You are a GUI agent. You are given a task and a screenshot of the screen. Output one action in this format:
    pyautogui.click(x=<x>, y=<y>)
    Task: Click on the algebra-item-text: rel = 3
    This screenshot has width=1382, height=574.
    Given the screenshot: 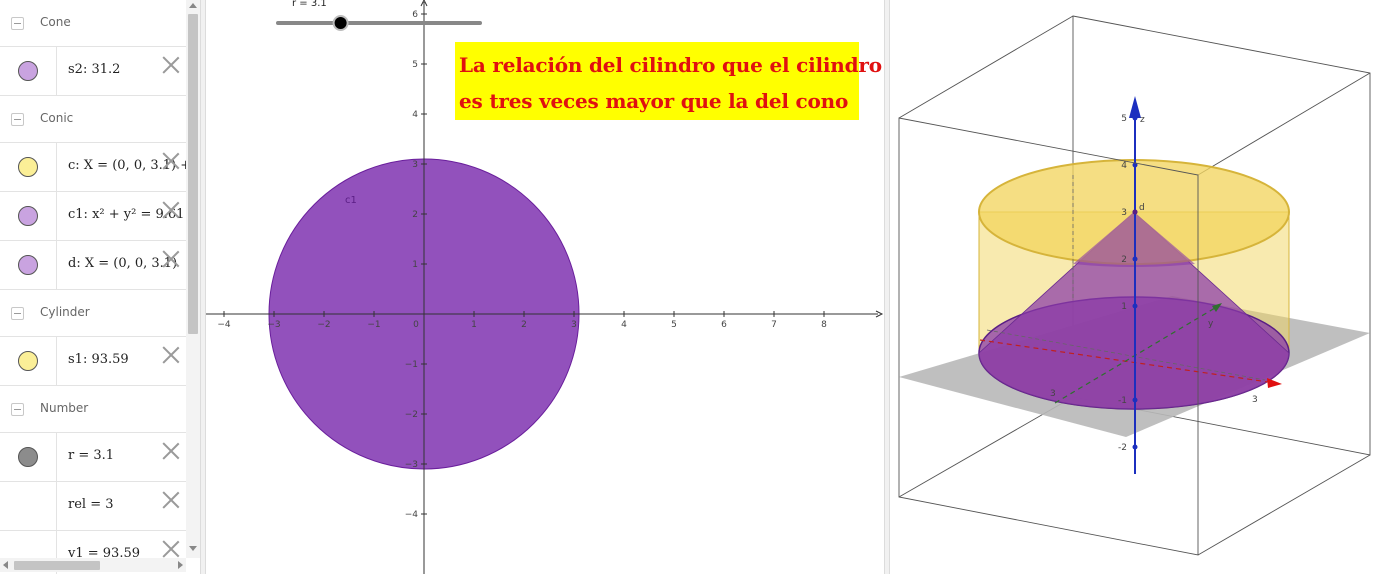 What is the action you would take?
    pyautogui.click(x=91, y=504)
    